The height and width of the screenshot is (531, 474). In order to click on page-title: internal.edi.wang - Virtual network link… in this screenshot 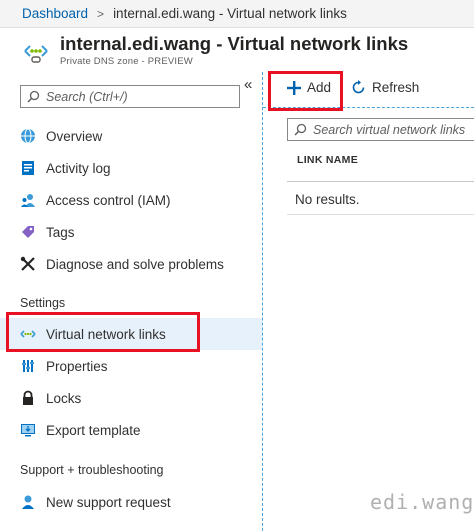, I will do `click(234, 43)`.